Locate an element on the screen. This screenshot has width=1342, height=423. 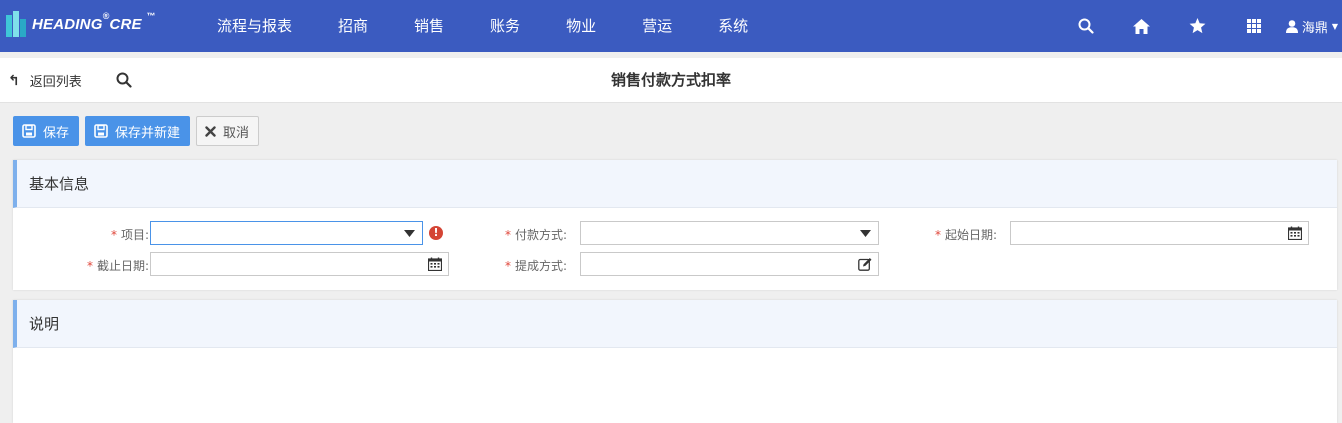
save-and-new-button: 保存并新建 is located at coordinates (138, 131).